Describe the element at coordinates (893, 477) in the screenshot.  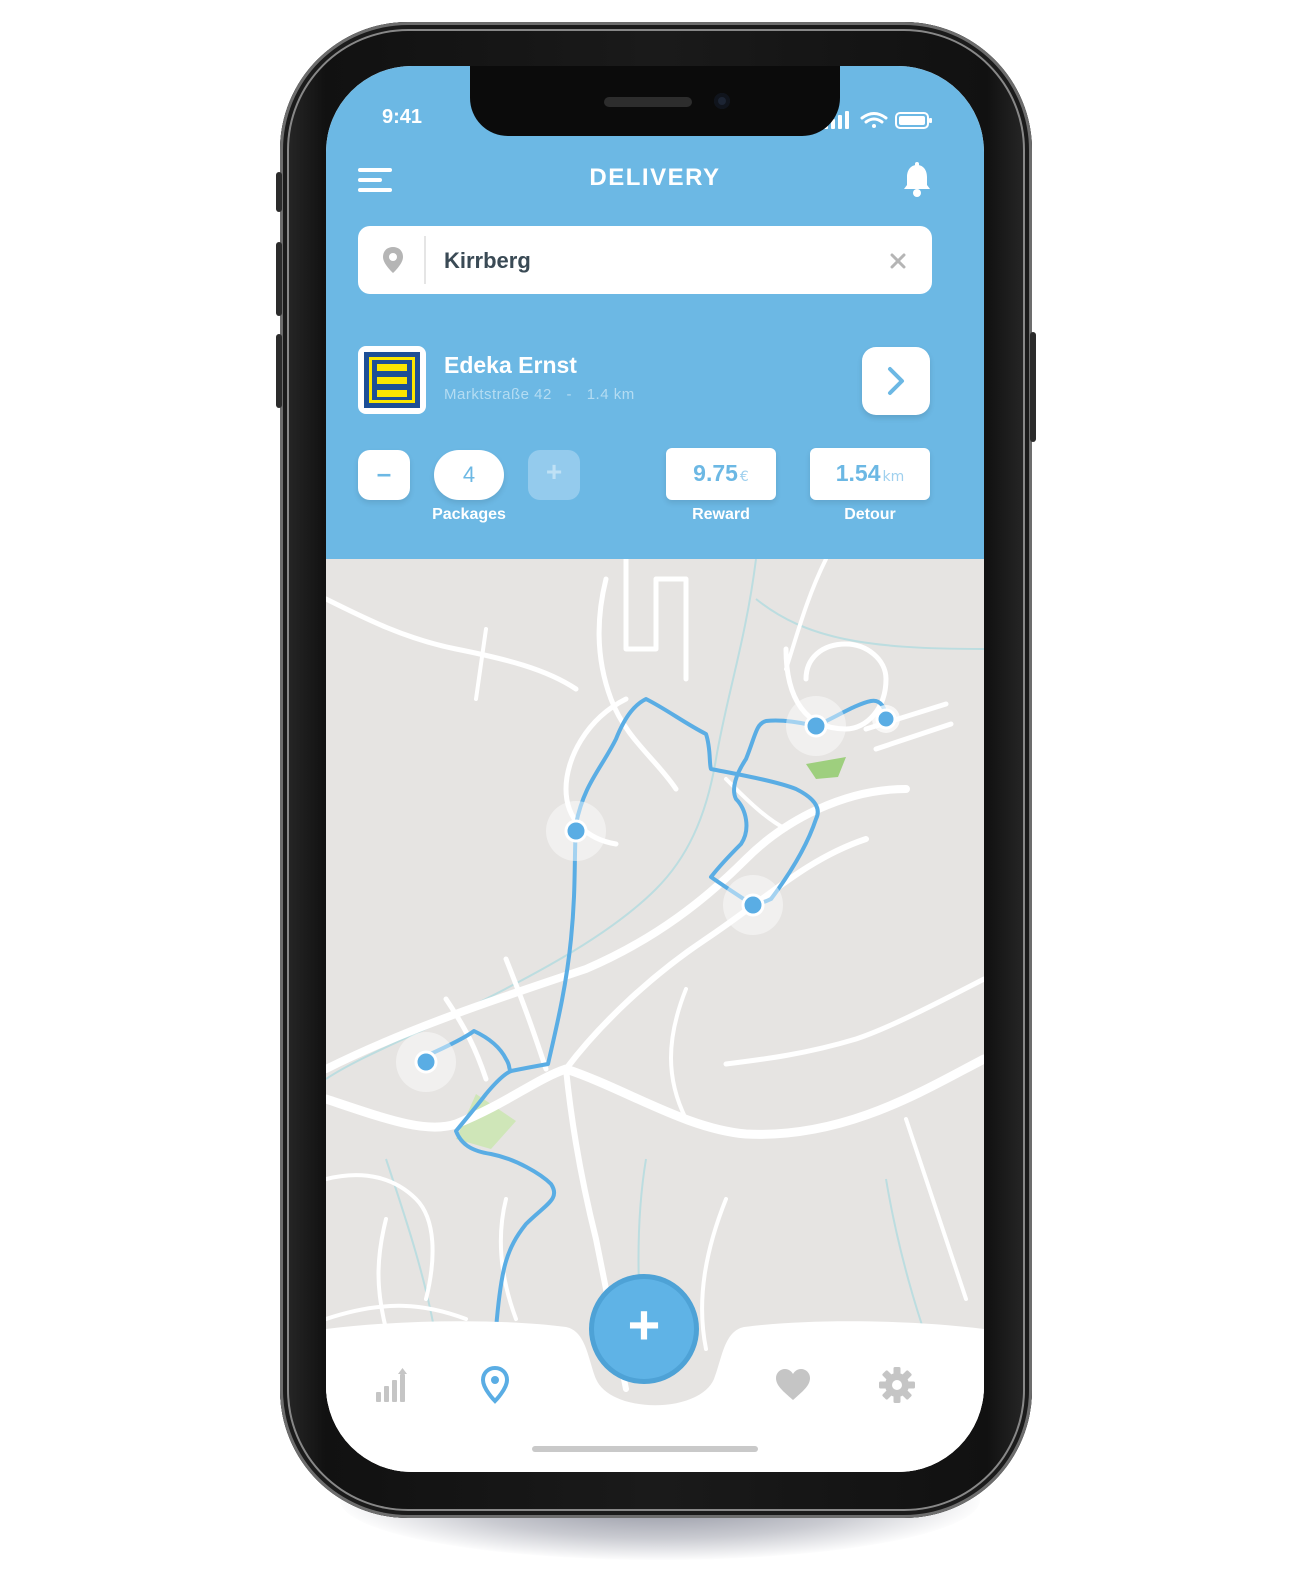
I see `detour-unit: km` at that location.